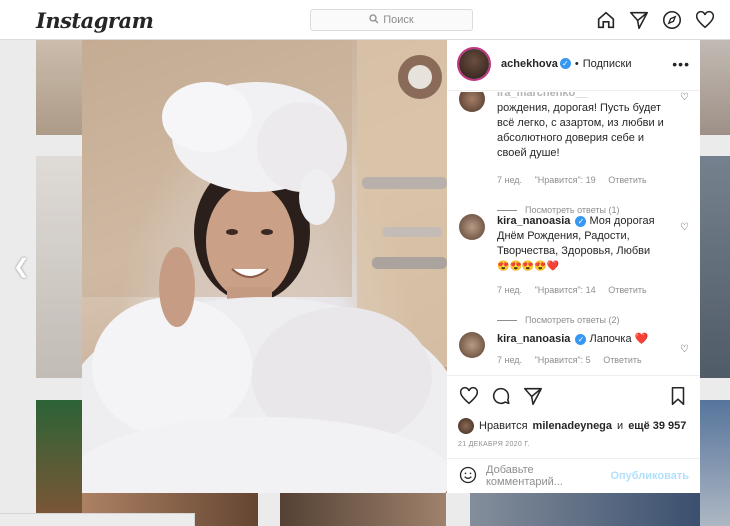  Describe the element at coordinates (681, 64) in the screenshot. I see `more-options-icon: •••` at that location.